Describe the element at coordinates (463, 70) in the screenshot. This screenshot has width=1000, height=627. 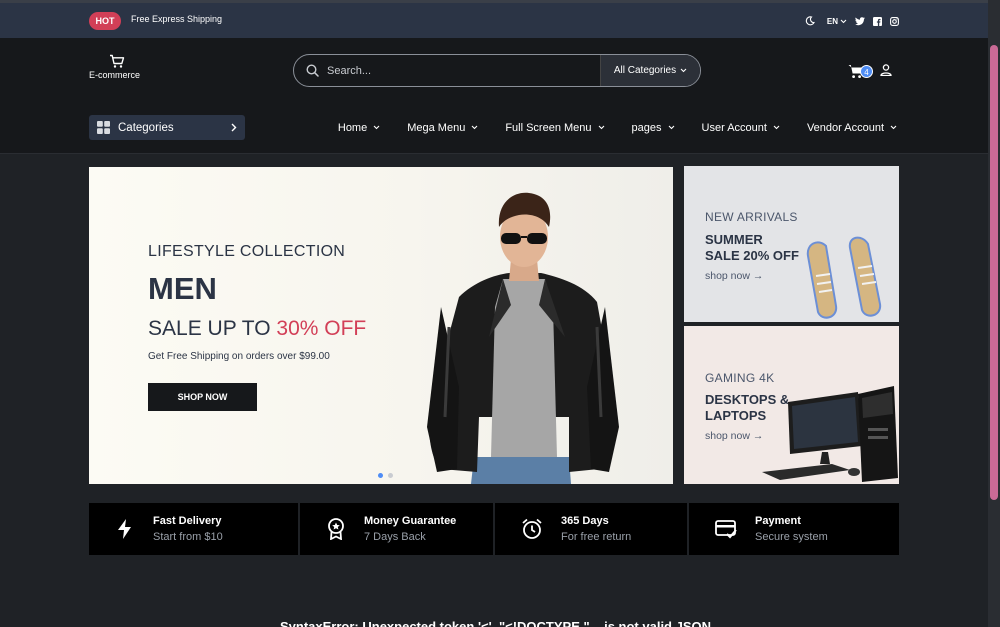
I see `search-input` at that location.